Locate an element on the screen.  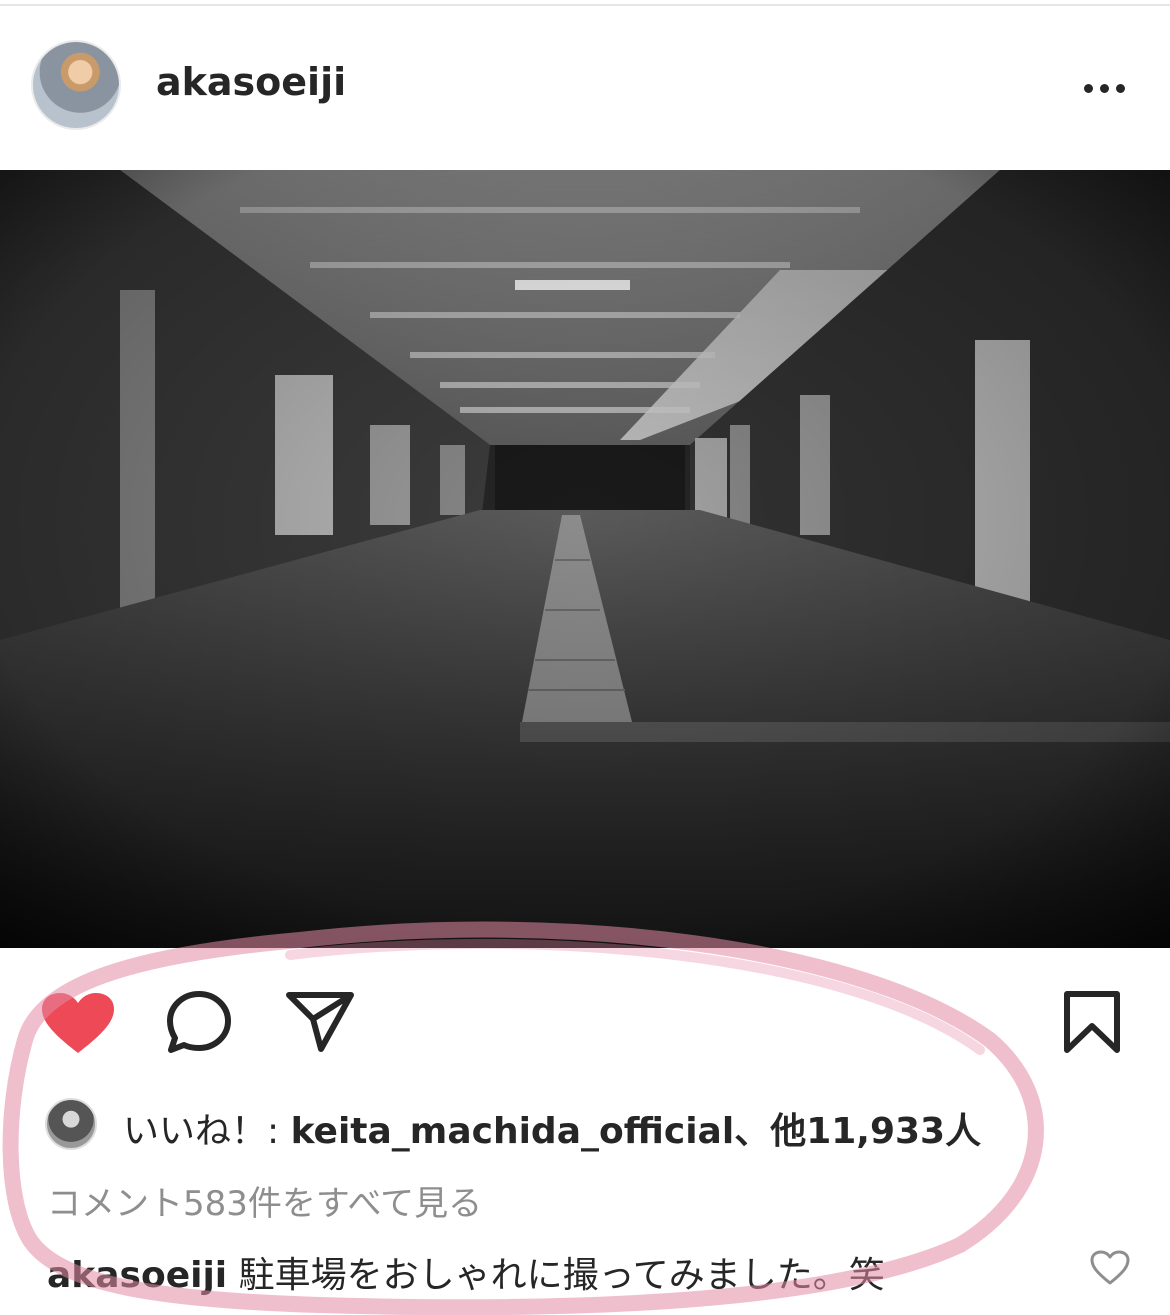
likes-summary: いいね！: keita_machida_official、他11,933人 is located at coordinates (552, 1128).